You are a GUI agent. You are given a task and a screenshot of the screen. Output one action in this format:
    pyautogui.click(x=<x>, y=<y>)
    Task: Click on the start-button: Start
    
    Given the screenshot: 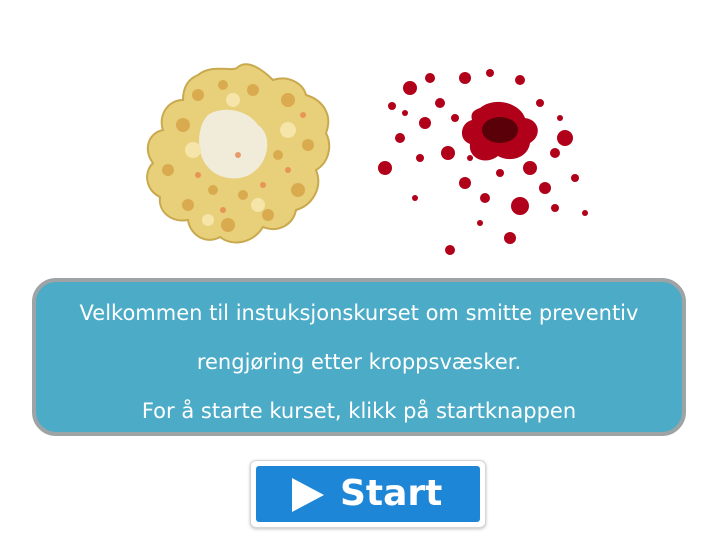 What is the action you would take?
    pyautogui.click(x=368, y=494)
    